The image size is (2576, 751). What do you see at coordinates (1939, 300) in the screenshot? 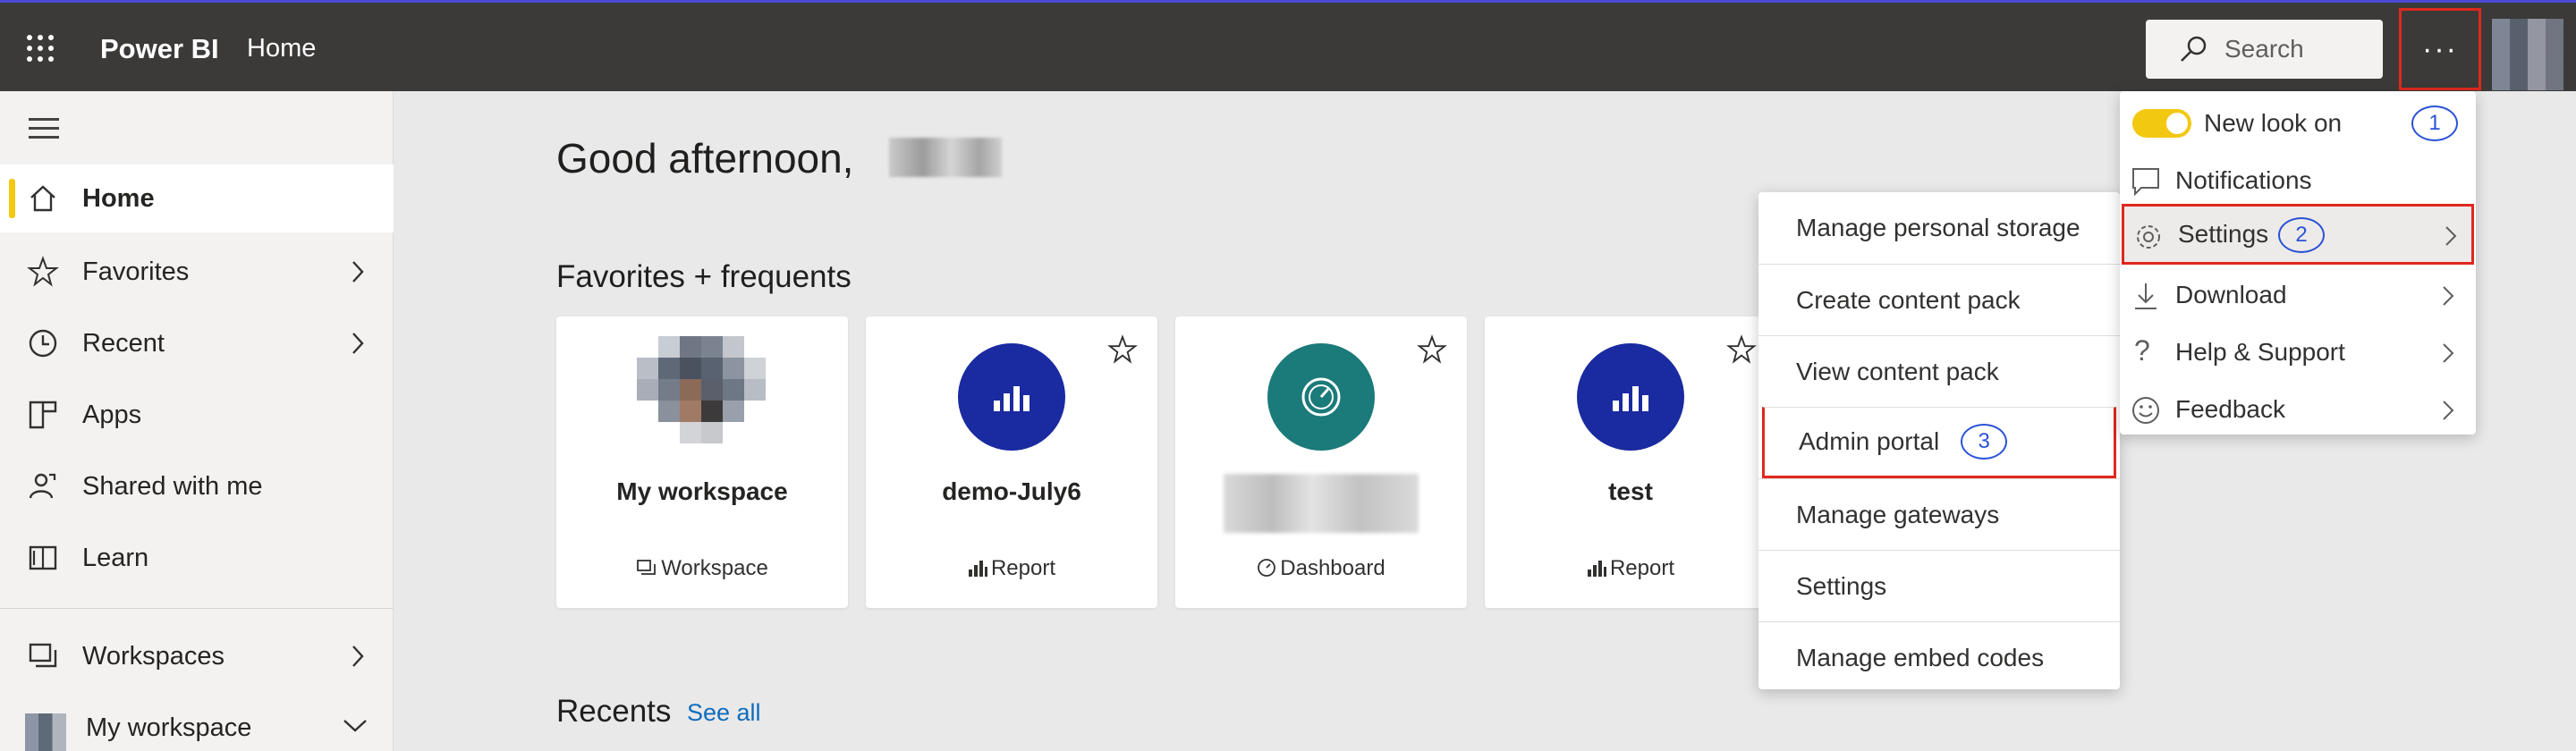
I see `menu-item-create-content-pack: Create content pack` at bounding box center [1939, 300].